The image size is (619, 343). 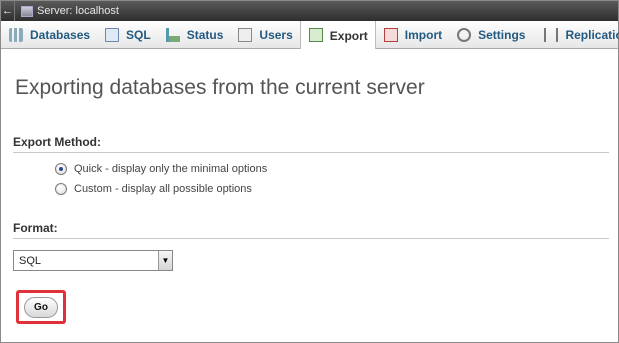 I want to click on databases-icon, so click(x=16, y=34).